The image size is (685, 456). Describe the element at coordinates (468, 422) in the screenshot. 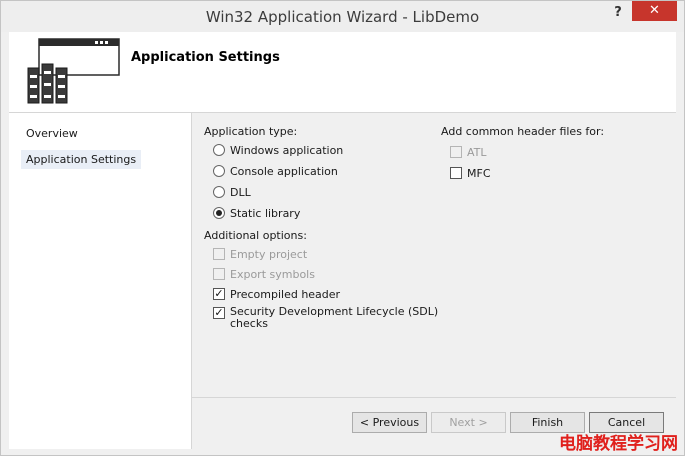

I see `next-button: Next >` at that location.